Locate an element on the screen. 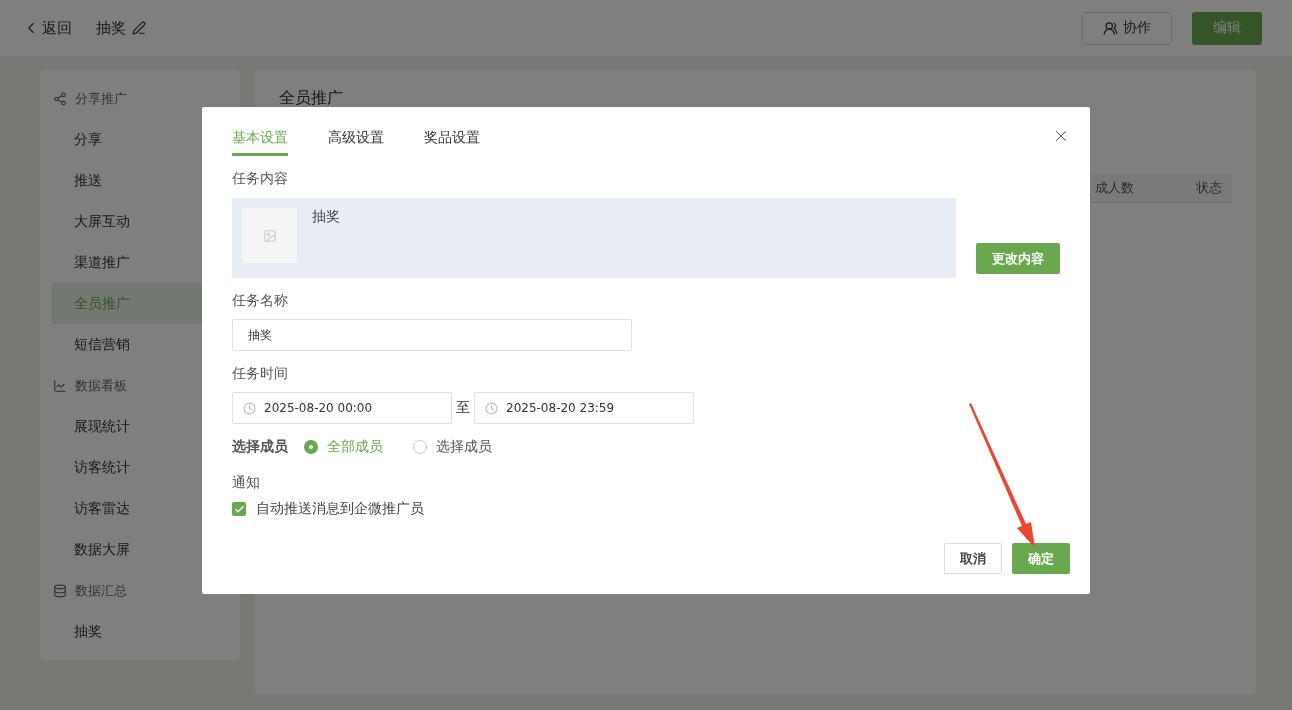 This screenshot has height=710, width=1292. database-icon is located at coordinates (60, 590).